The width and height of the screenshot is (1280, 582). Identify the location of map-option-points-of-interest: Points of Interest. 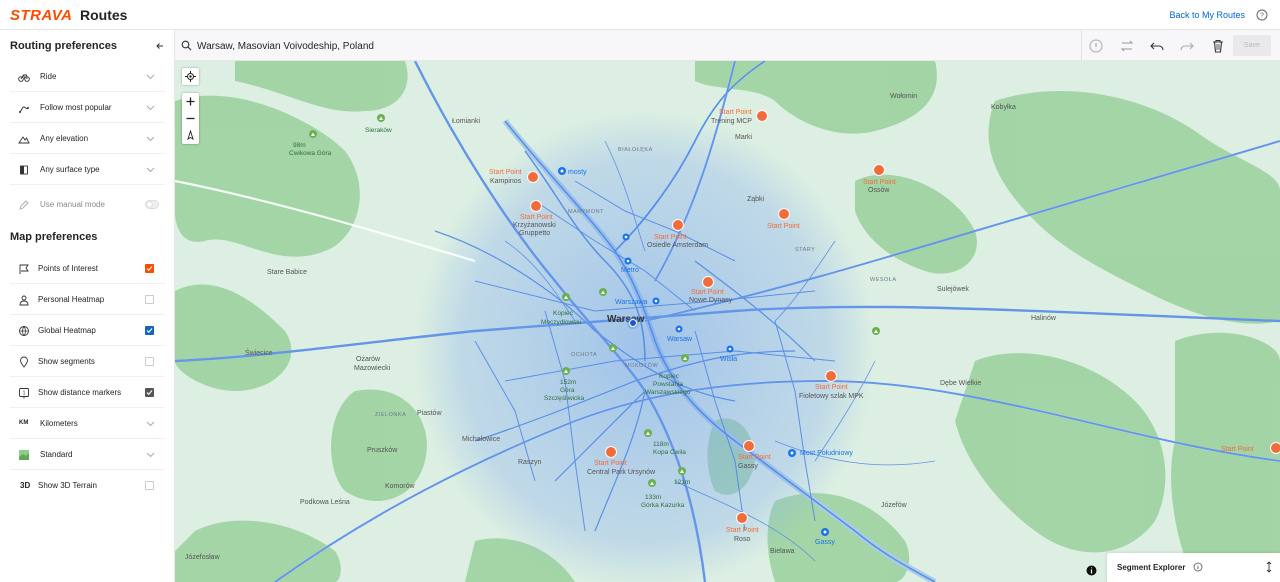
(87, 269).